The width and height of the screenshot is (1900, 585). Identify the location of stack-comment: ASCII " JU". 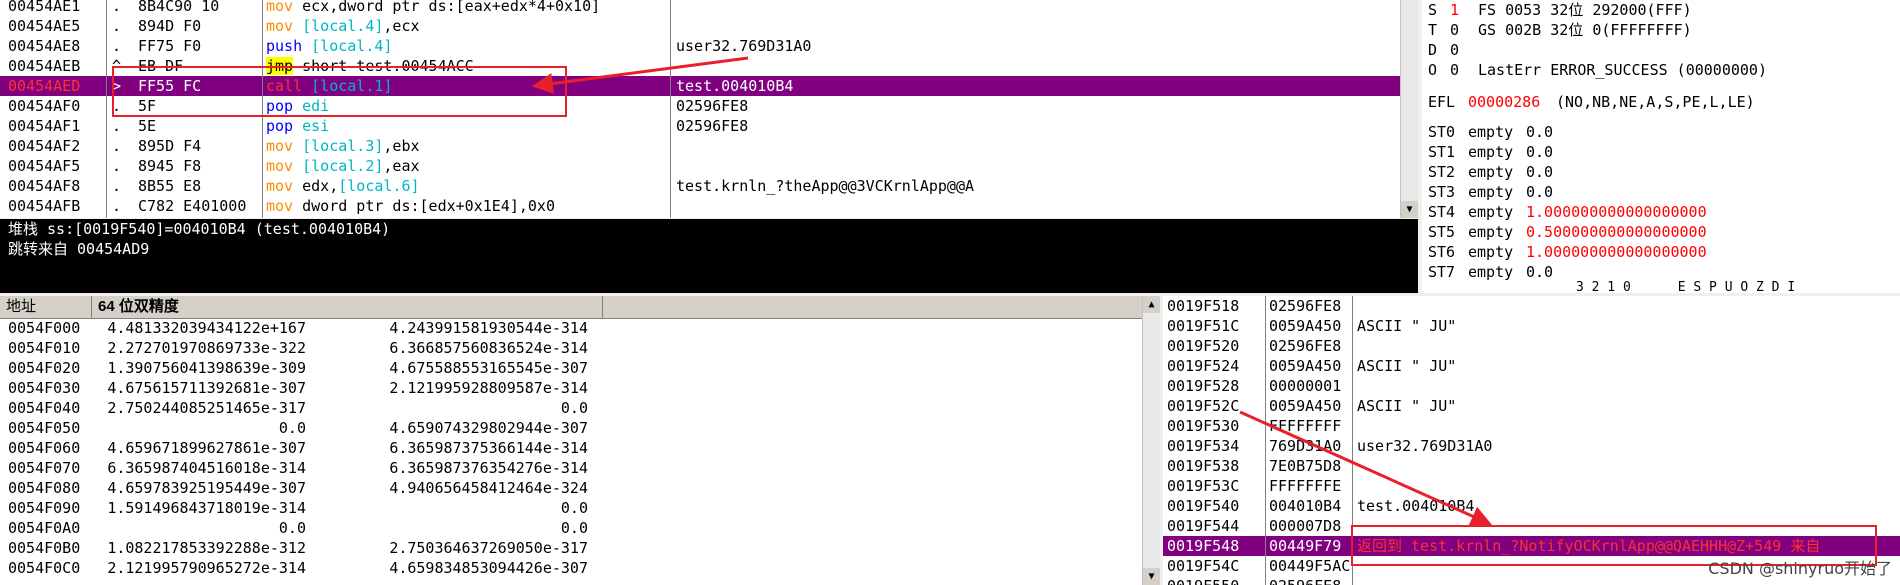
(1407, 366).